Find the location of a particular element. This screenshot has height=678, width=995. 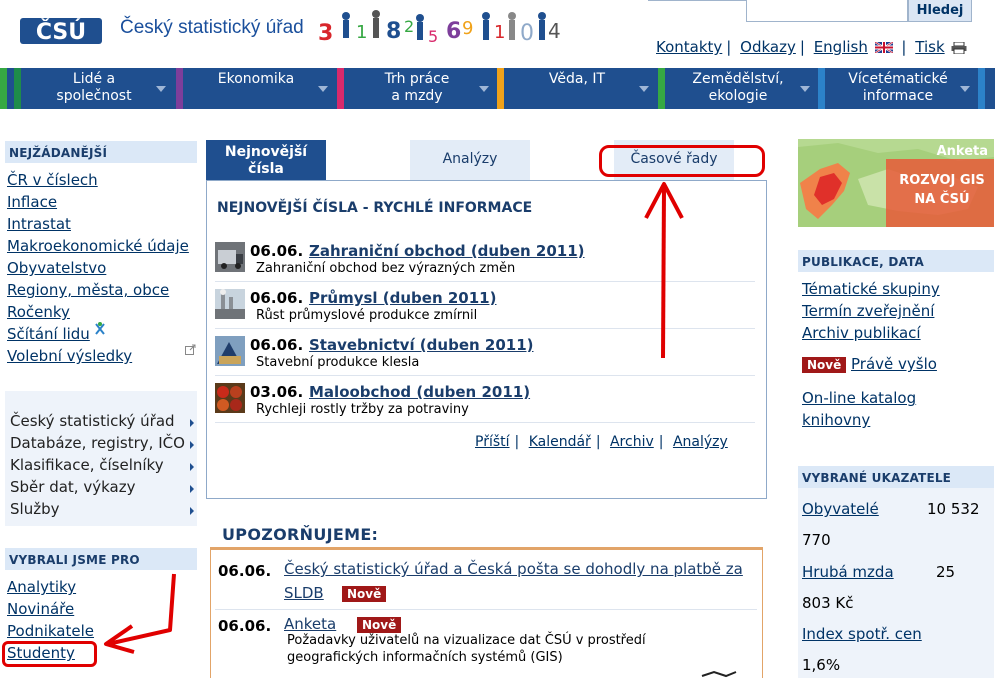

notice-title: UPOZORŇUJEME: is located at coordinates (300, 534).